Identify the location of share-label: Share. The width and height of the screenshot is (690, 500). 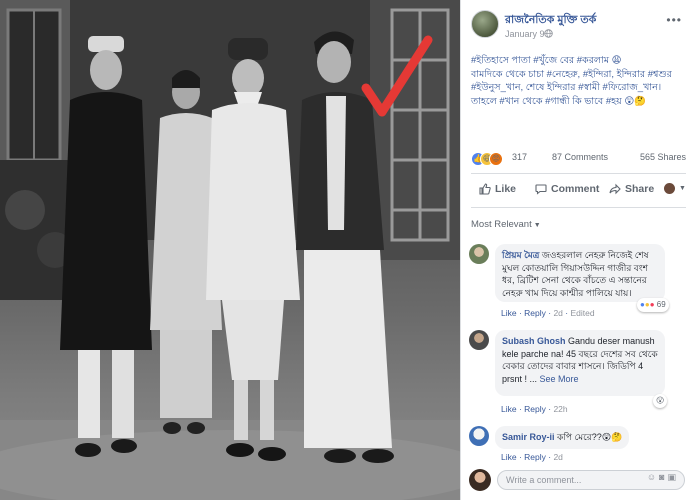
(640, 189).